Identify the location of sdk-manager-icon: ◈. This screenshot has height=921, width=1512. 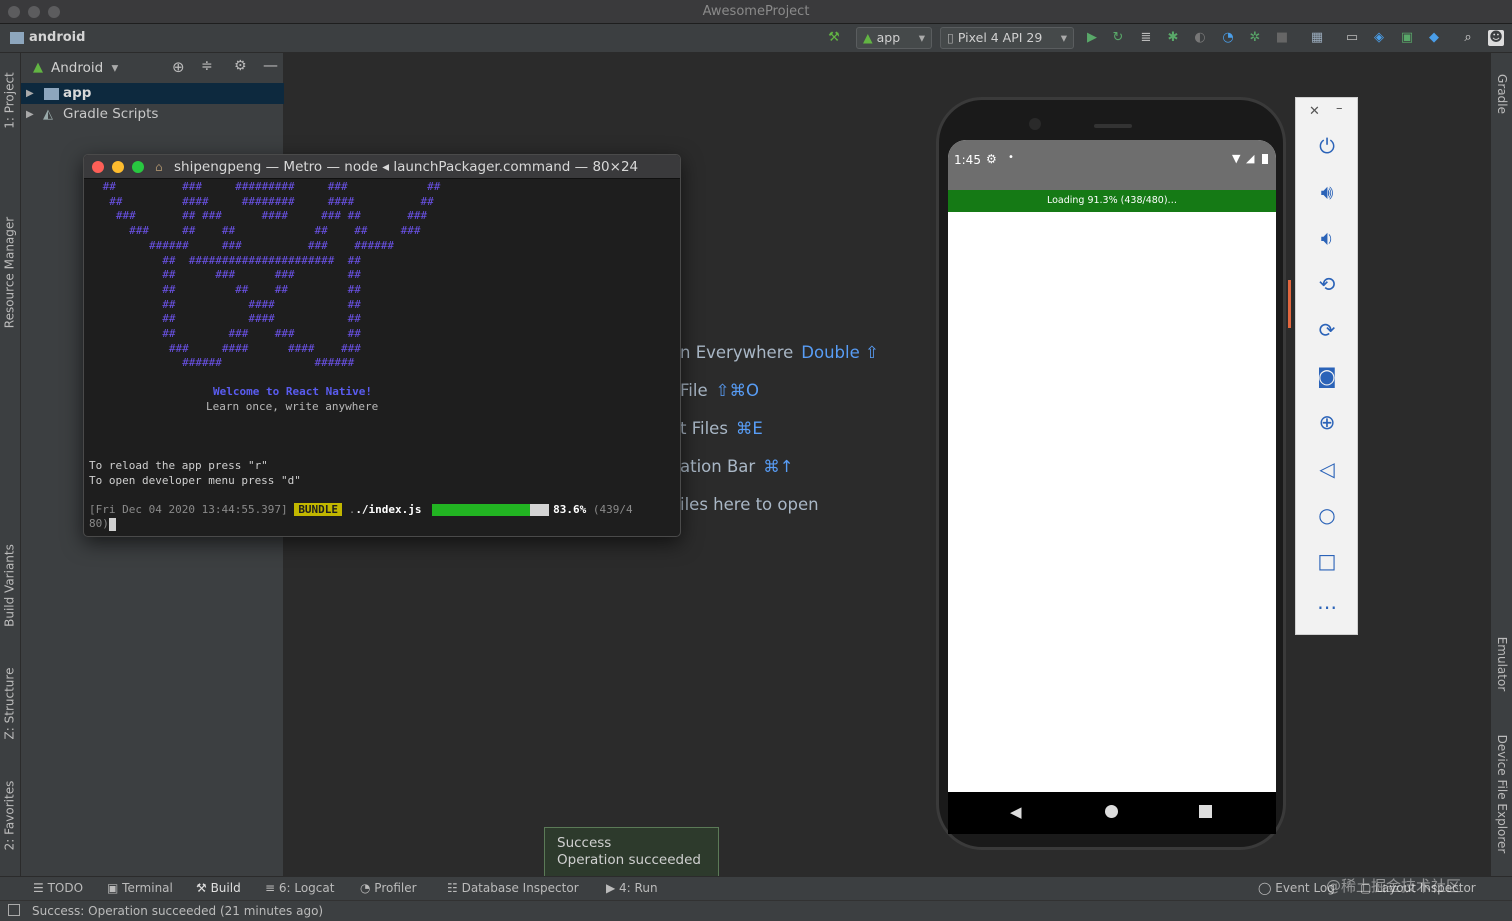
(1379, 38).